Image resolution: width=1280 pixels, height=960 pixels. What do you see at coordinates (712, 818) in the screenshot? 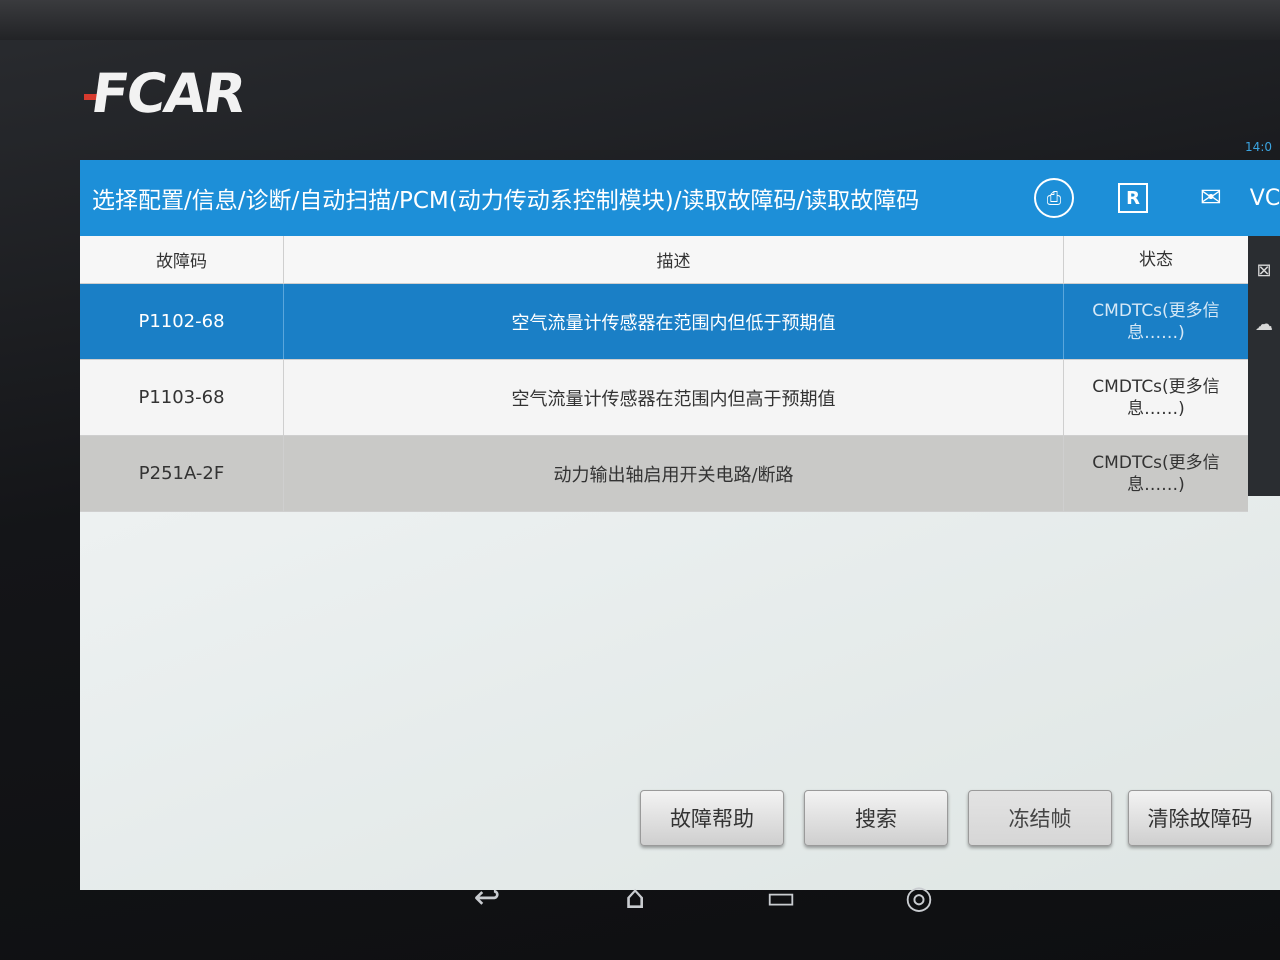
I see `fault-help-button: 故障帮助` at bounding box center [712, 818].